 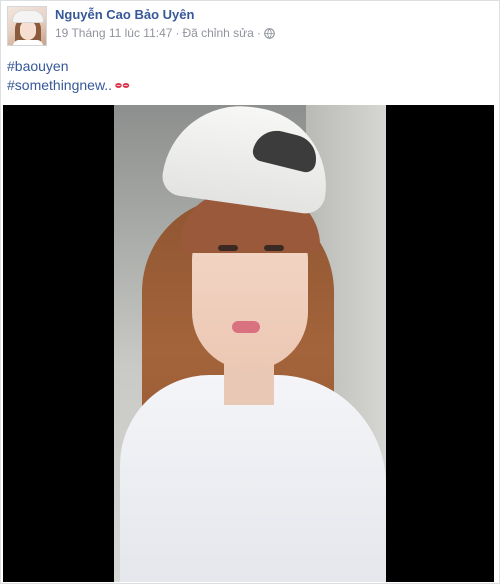 I want to click on avatar-shirt, so click(x=28, y=42).